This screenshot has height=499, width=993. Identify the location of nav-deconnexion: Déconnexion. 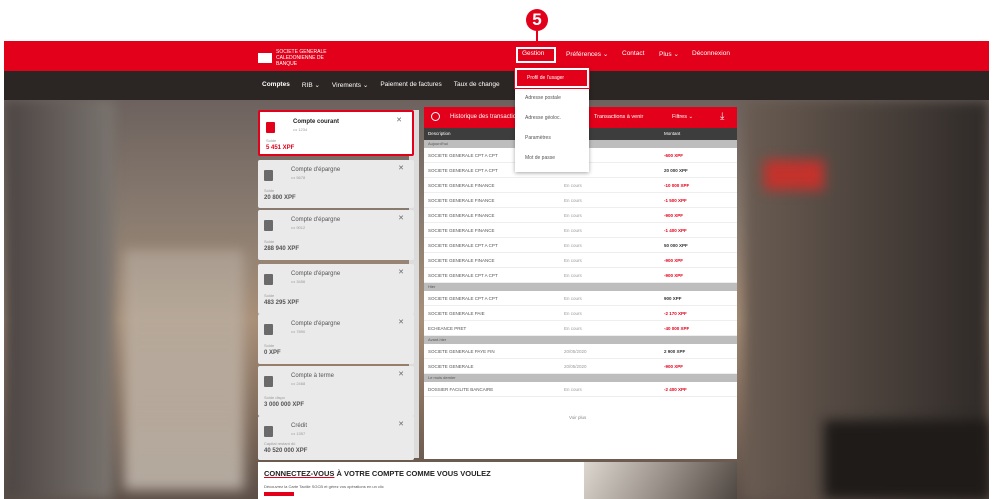
(711, 53).